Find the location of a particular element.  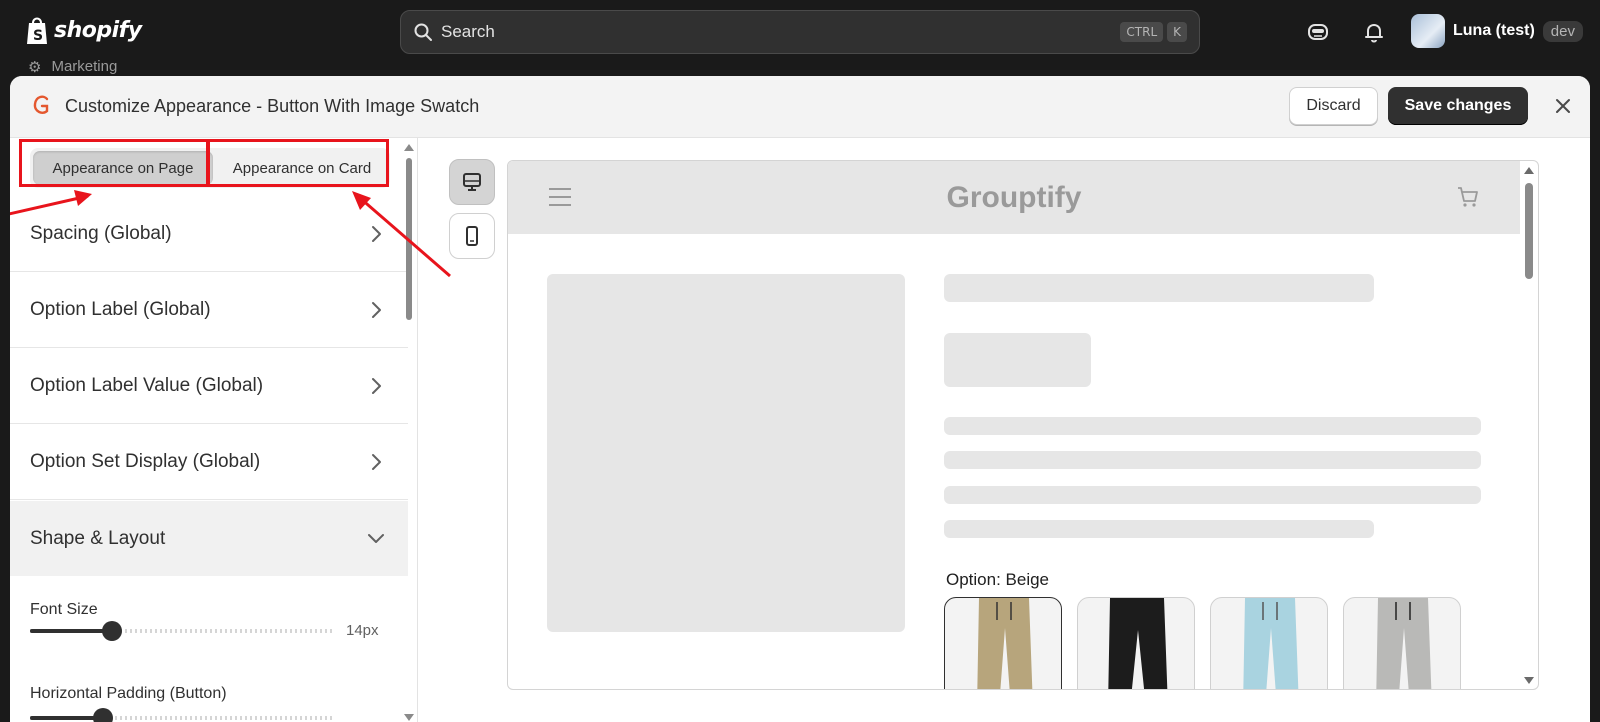

svg-text: S is located at coordinates (38, 36).